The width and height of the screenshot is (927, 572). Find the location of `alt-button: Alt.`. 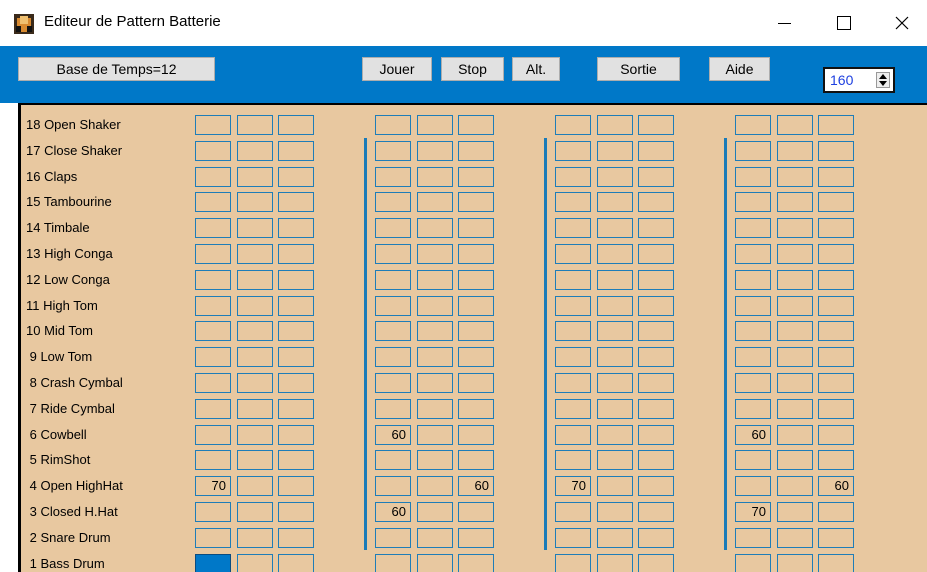

alt-button: Alt. is located at coordinates (536, 69).